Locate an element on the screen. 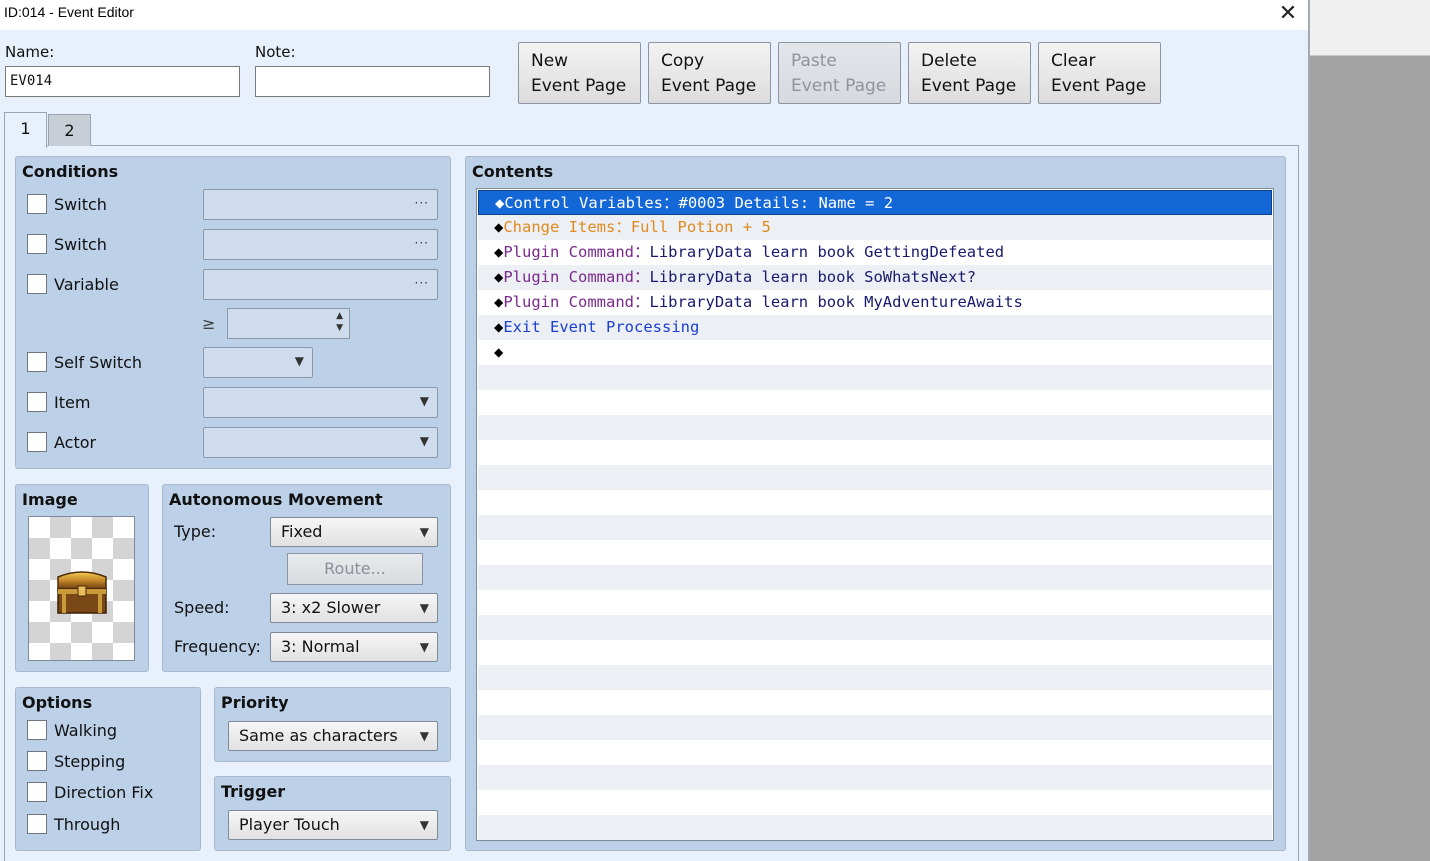  self-switch-dropdown: ▼ is located at coordinates (258, 362).